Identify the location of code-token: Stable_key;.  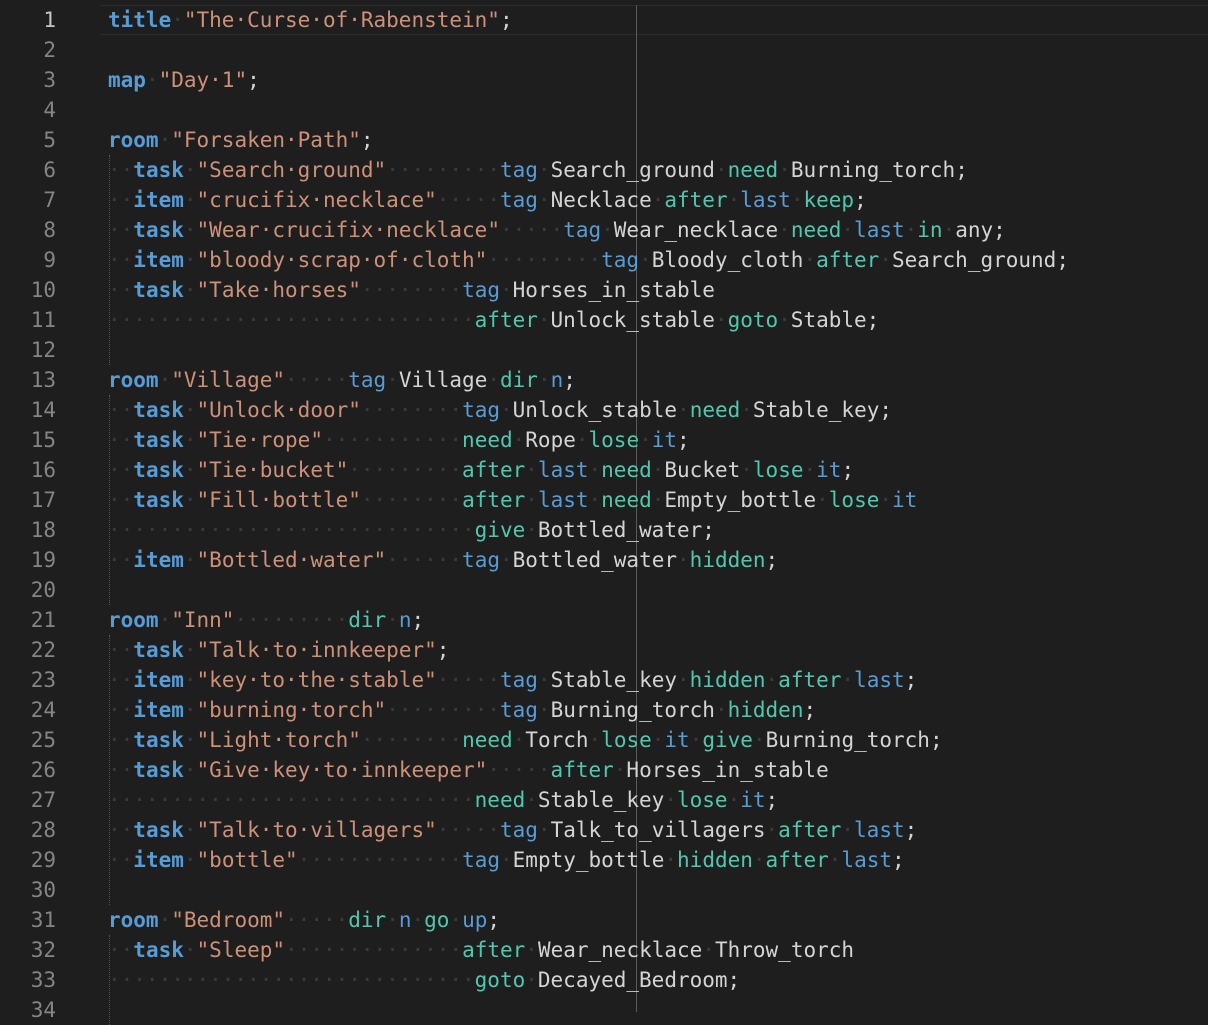
(822, 410).